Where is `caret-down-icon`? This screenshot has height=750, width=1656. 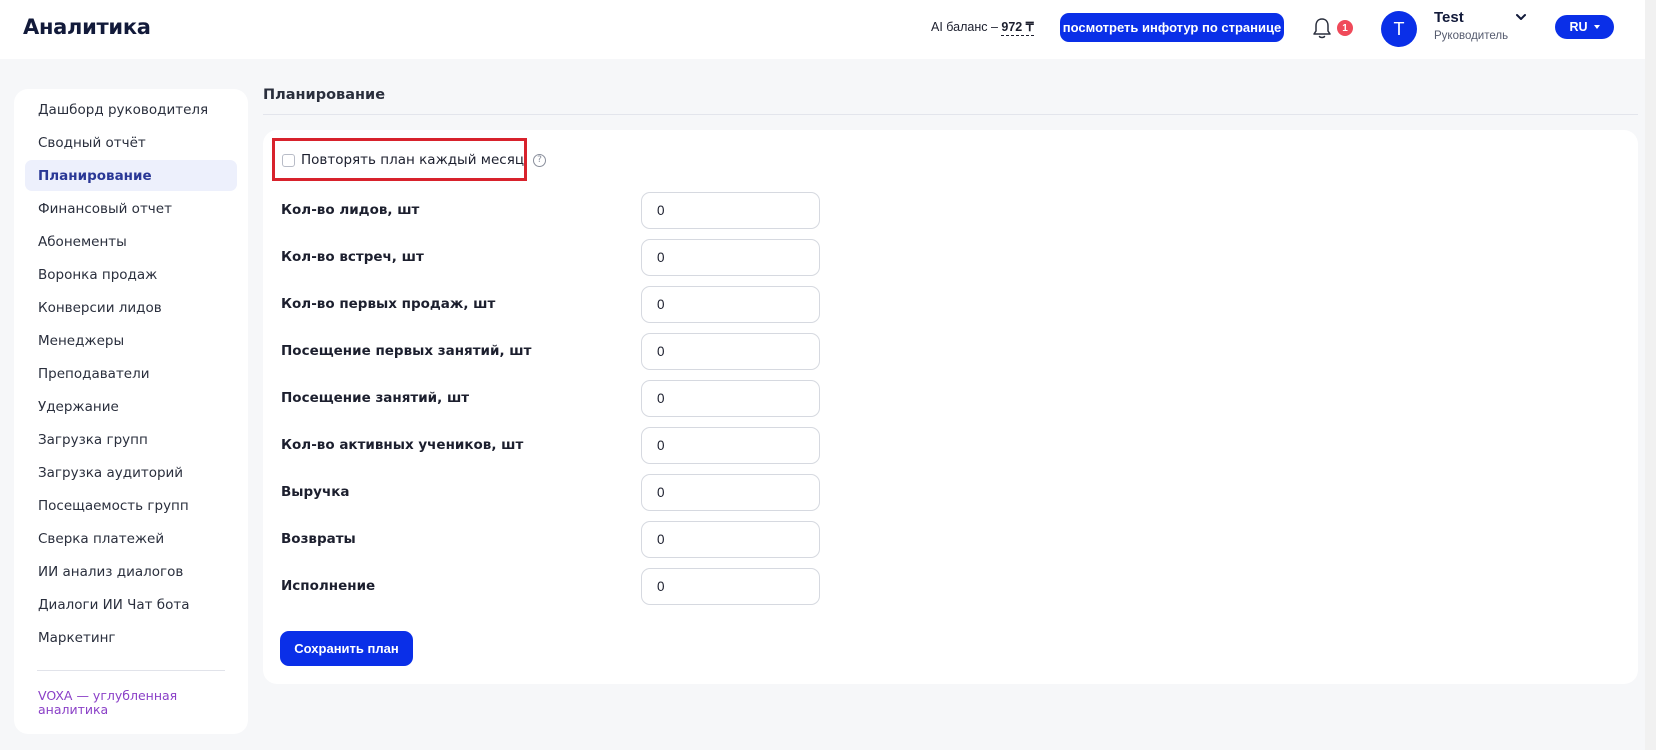 caret-down-icon is located at coordinates (1596, 27).